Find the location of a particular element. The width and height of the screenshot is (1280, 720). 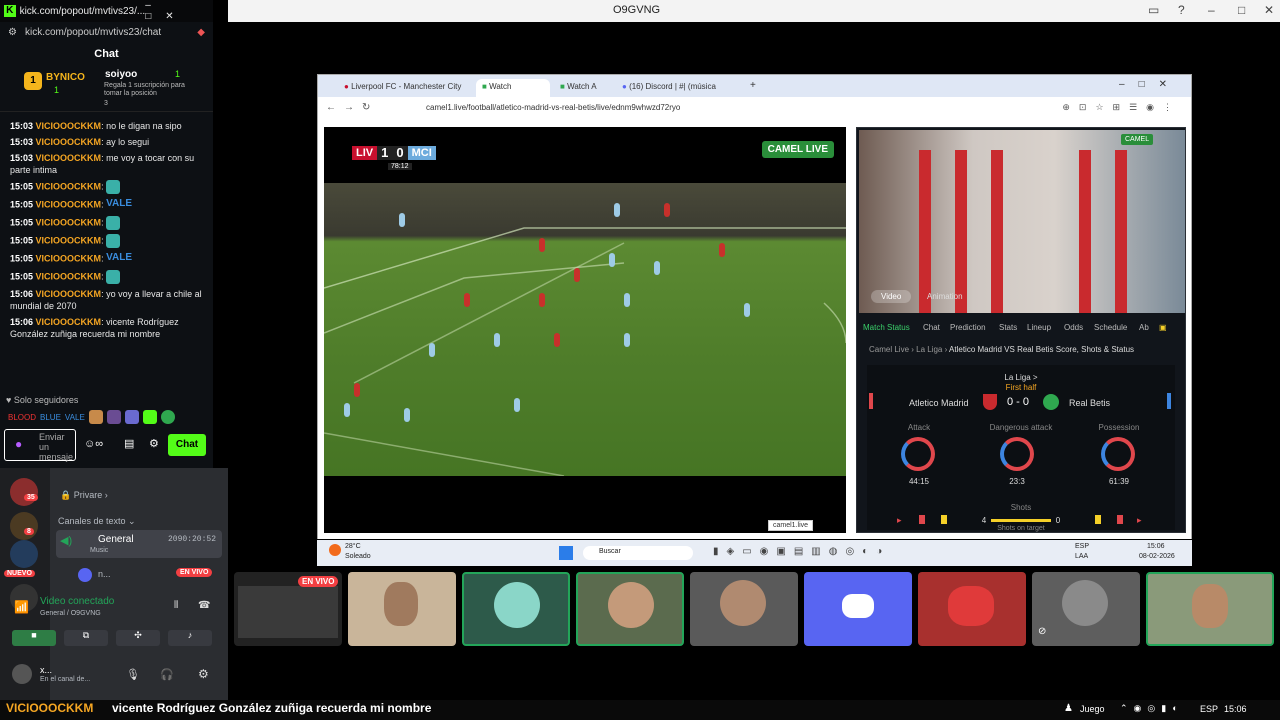

nav-stats: Stats is located at coordinates (1008, 327).